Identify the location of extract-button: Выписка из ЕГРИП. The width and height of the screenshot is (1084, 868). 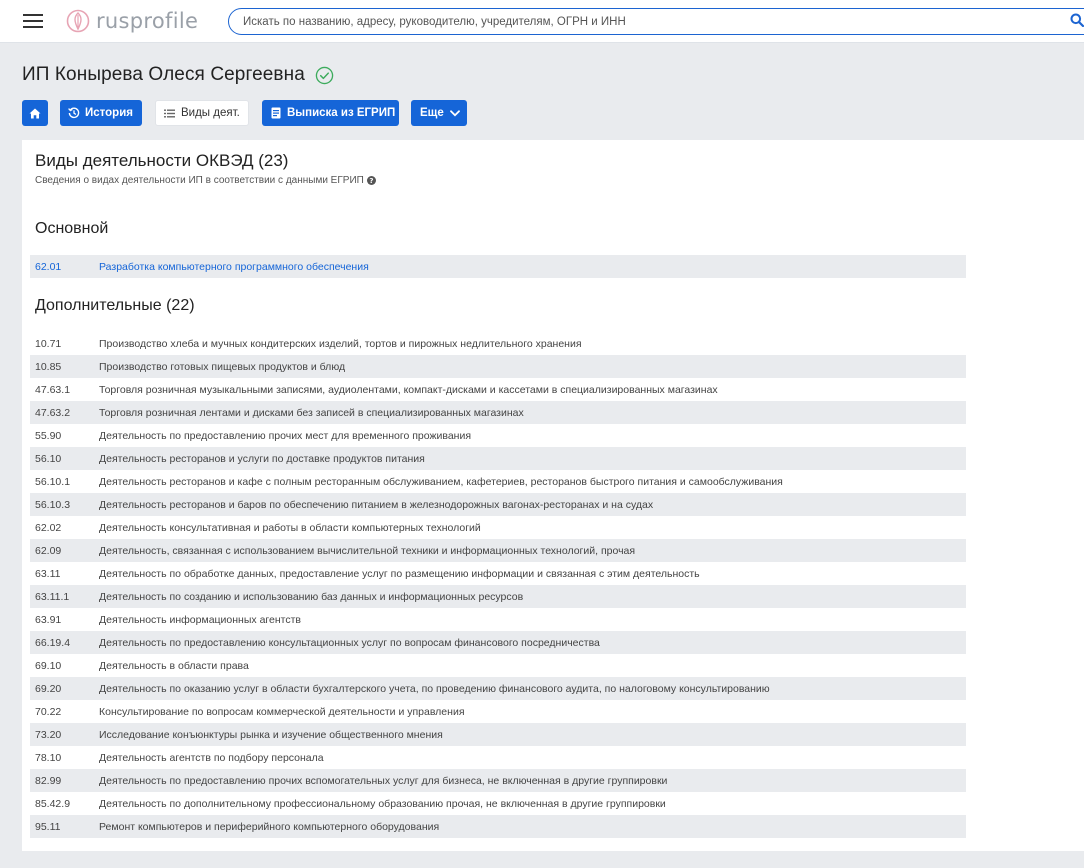
(330, 113).